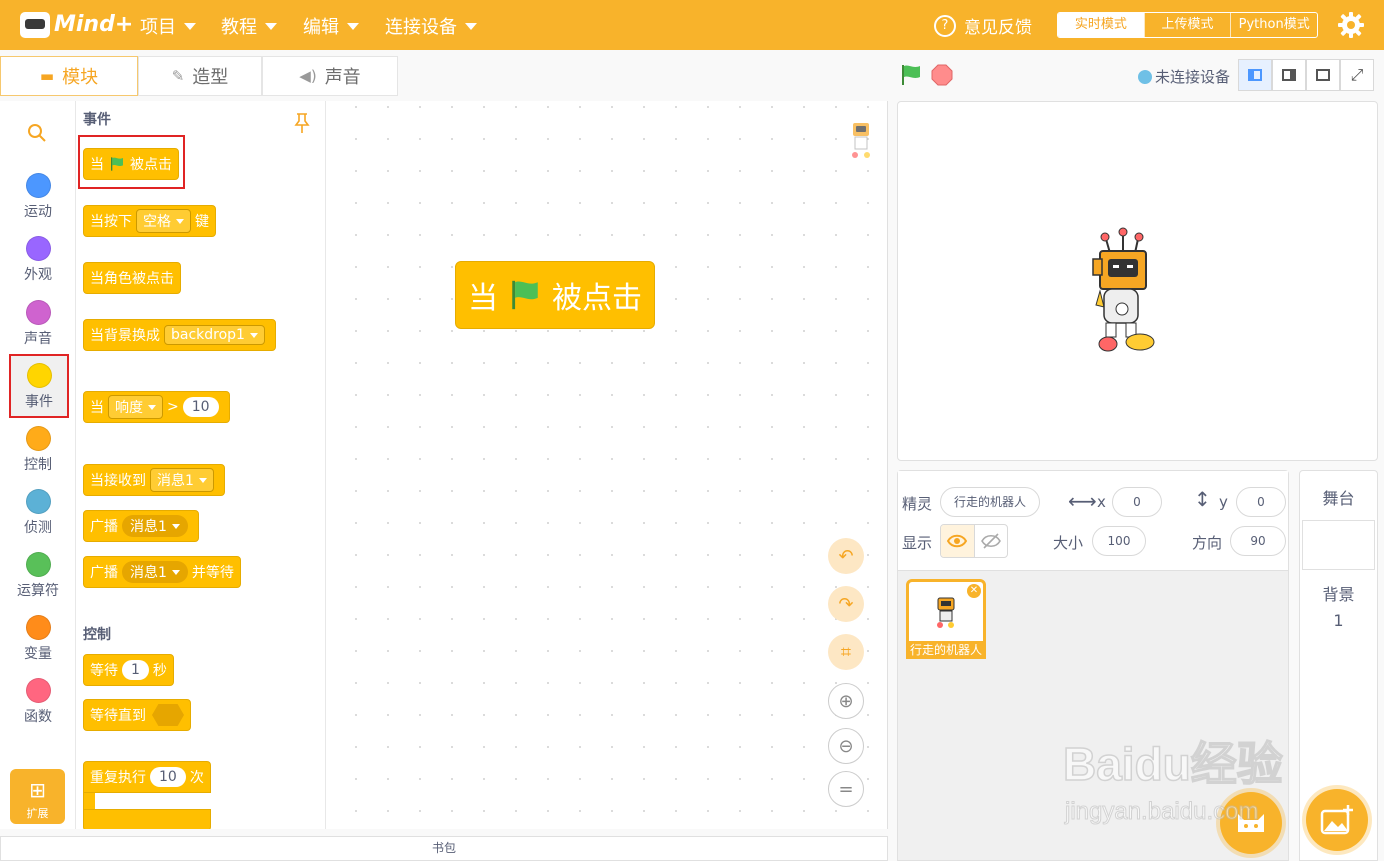 The image size is (1384, 861). Describe the element at coordinates (1137, 502) in the screenshot. I see `x-input: 0` at that location.